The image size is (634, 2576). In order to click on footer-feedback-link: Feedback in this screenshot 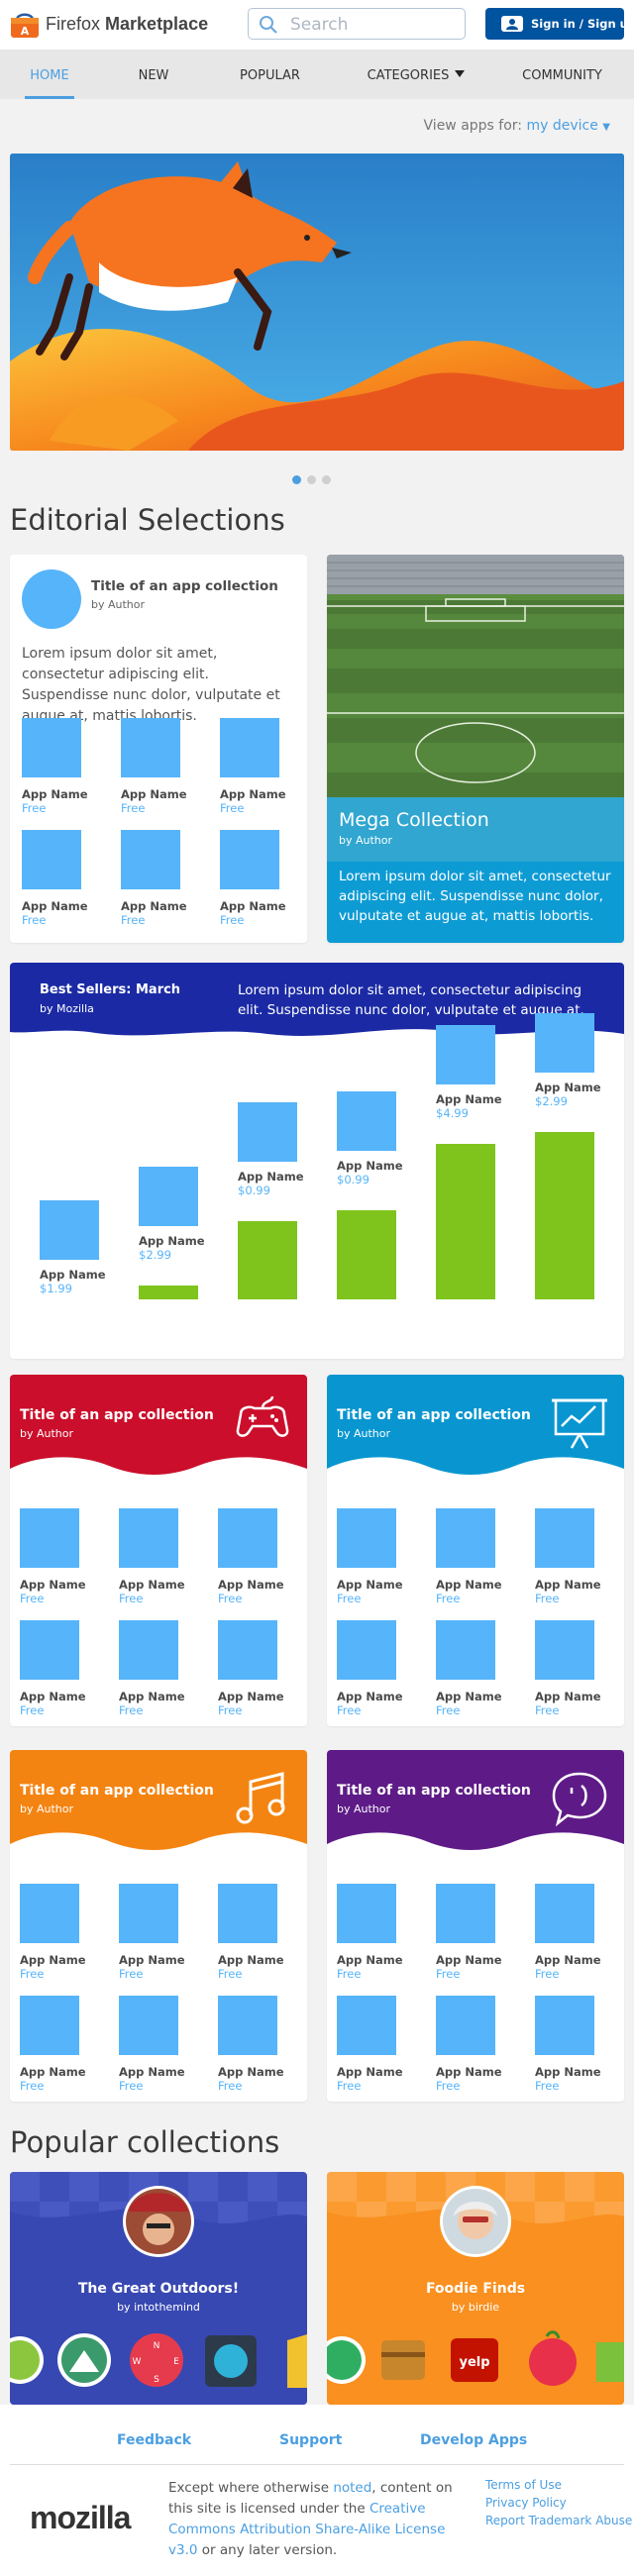, I will do `click(154, 2440)`.